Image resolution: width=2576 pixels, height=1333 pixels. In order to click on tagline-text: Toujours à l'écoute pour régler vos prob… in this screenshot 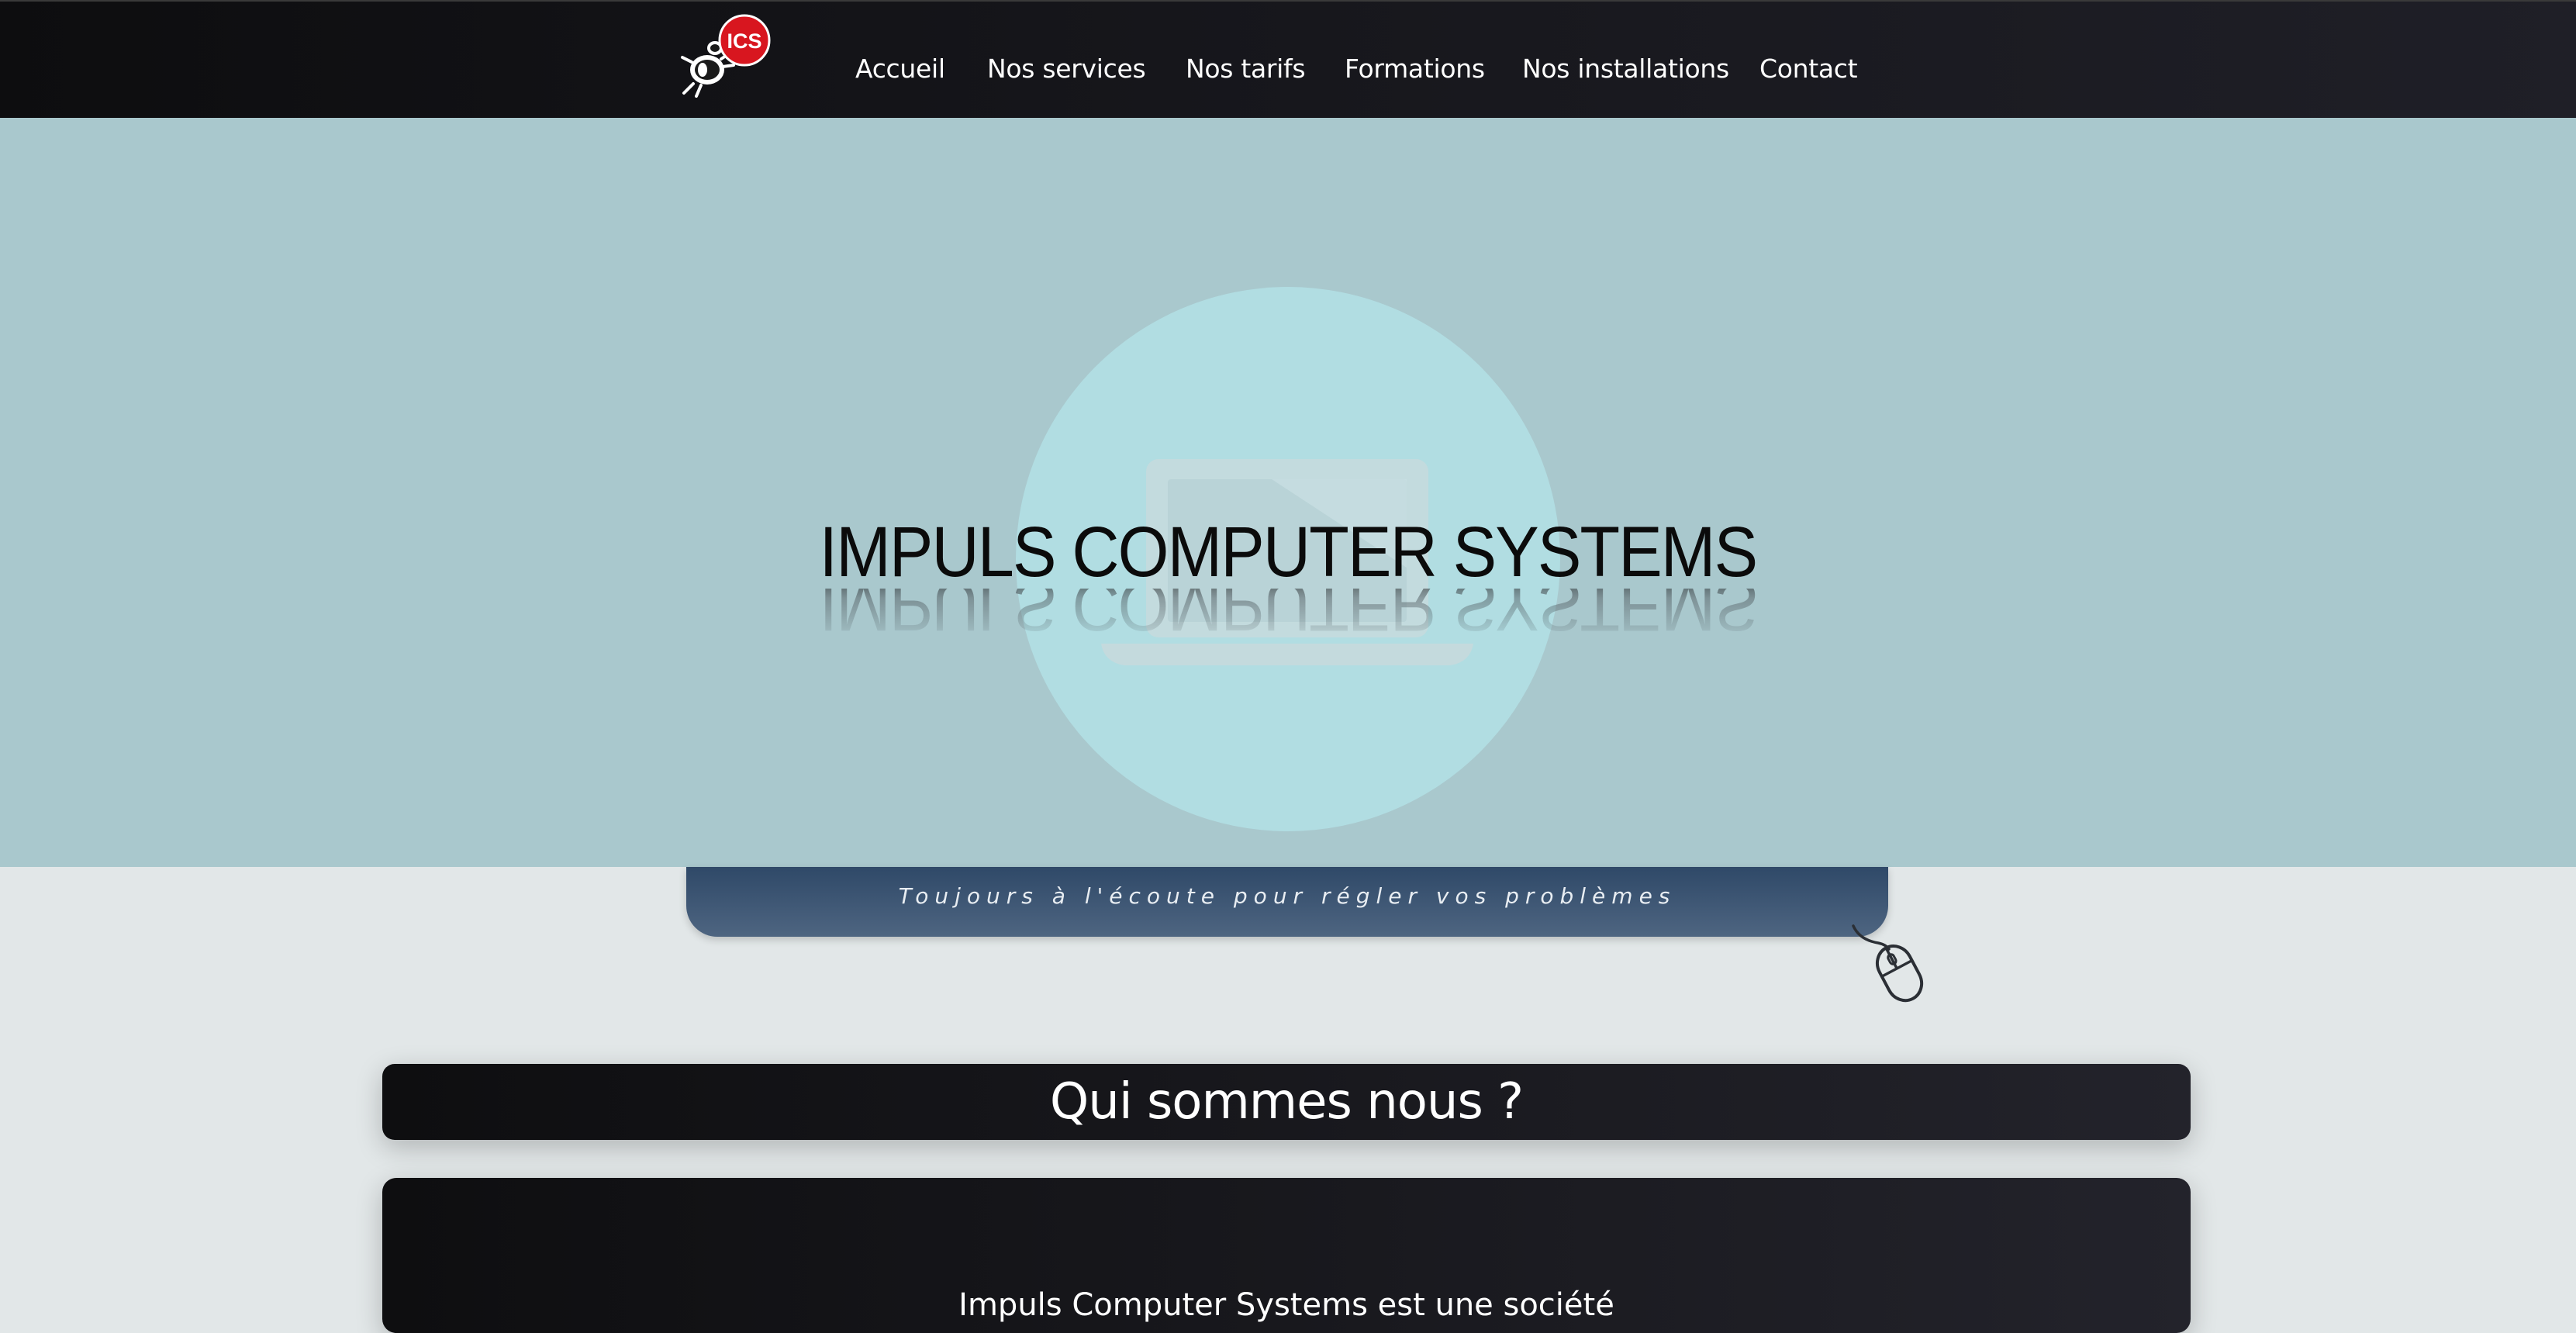, I will do `click(1287, 896)`.